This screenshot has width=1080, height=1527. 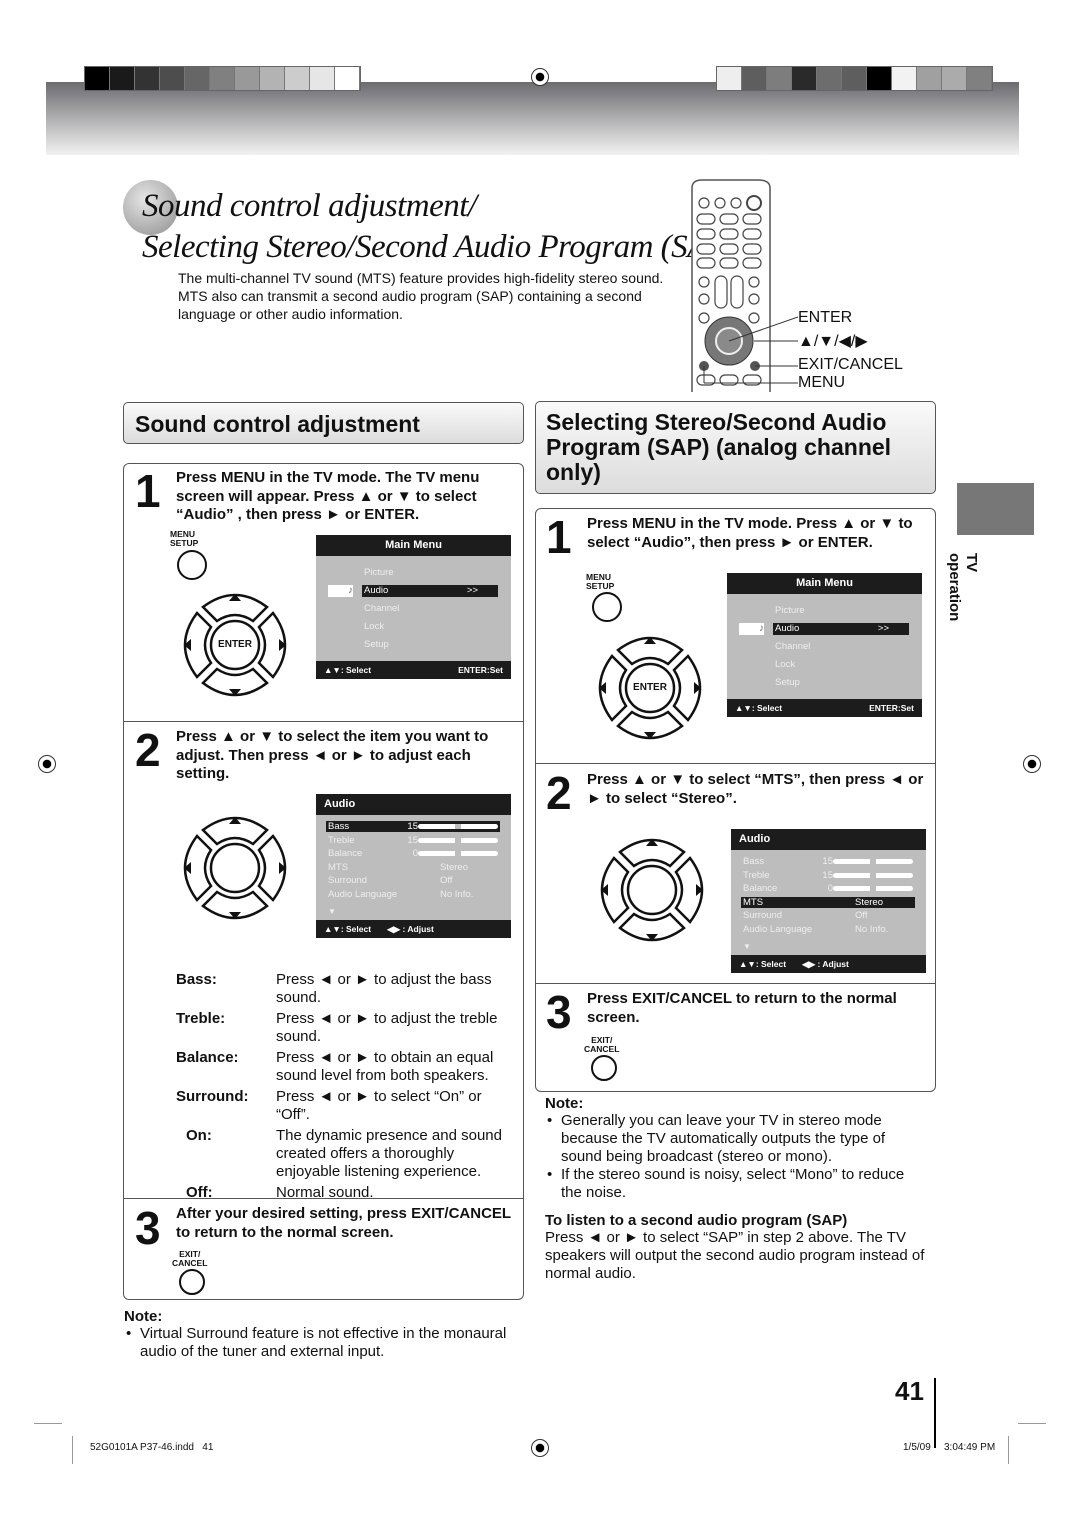 I want to click on label-arrows: ▲/▼/◀/▶, so click(x=833, y=341).